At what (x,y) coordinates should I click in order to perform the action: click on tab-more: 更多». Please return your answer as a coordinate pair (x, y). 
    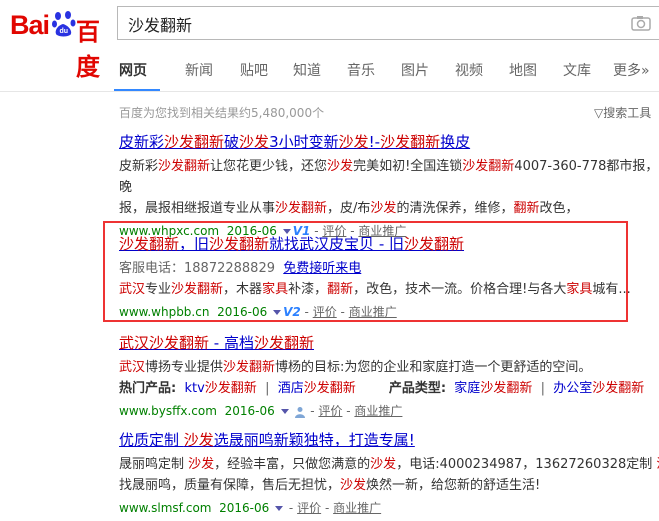
    Looking at the image, I should click on (631, 70).